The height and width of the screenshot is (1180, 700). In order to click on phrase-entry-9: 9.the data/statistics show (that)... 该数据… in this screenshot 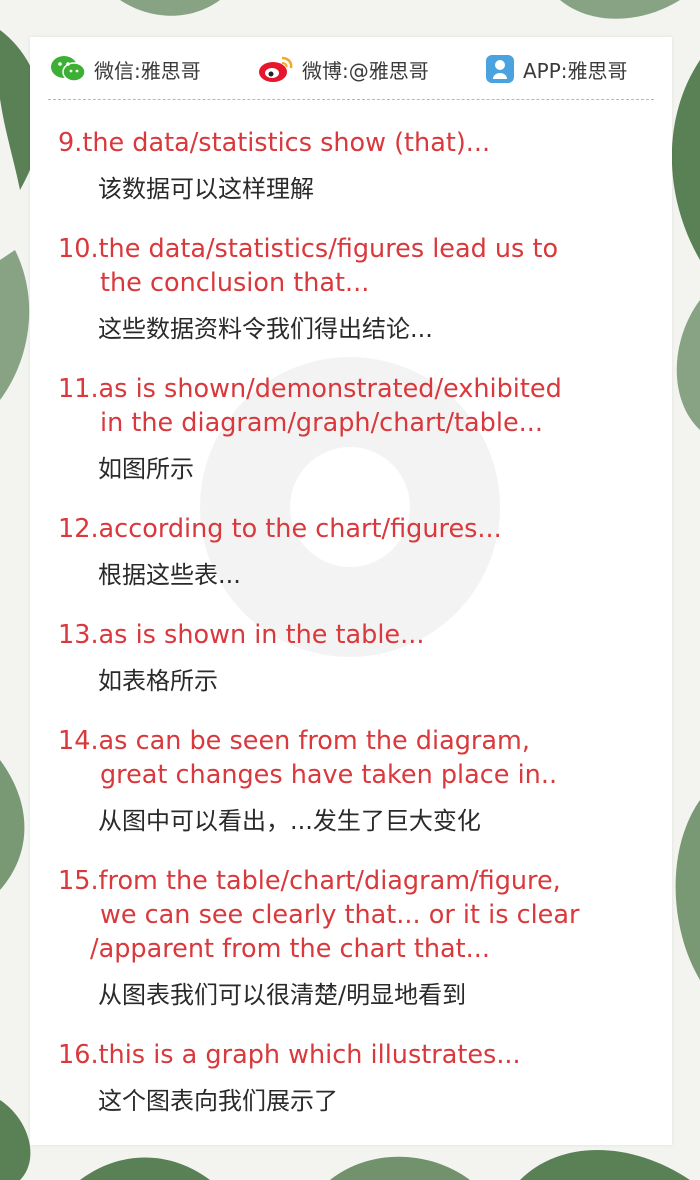, I will do `click(274, 166)`.